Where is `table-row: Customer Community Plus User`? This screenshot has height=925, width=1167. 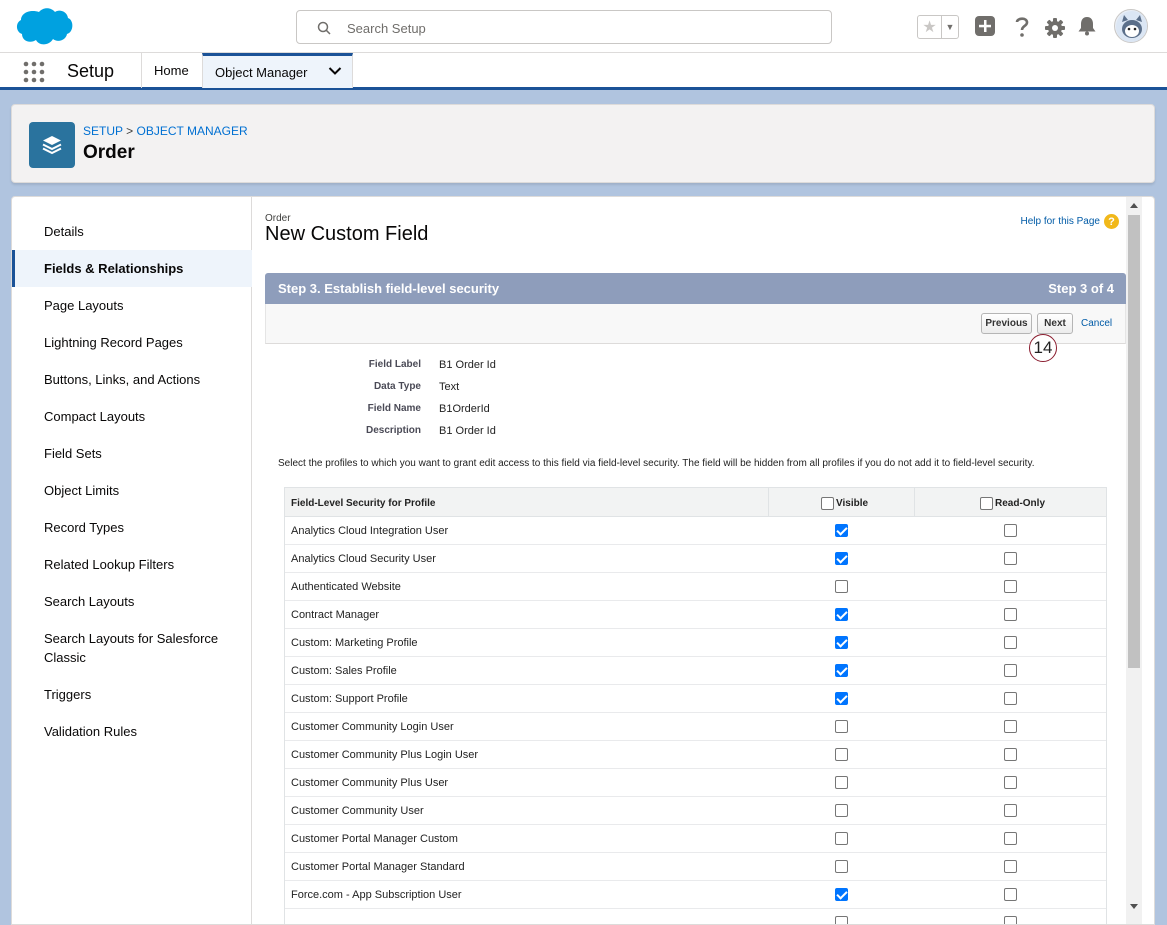 table-row: Customer Community Plus User is located at coordinates (695, 783).